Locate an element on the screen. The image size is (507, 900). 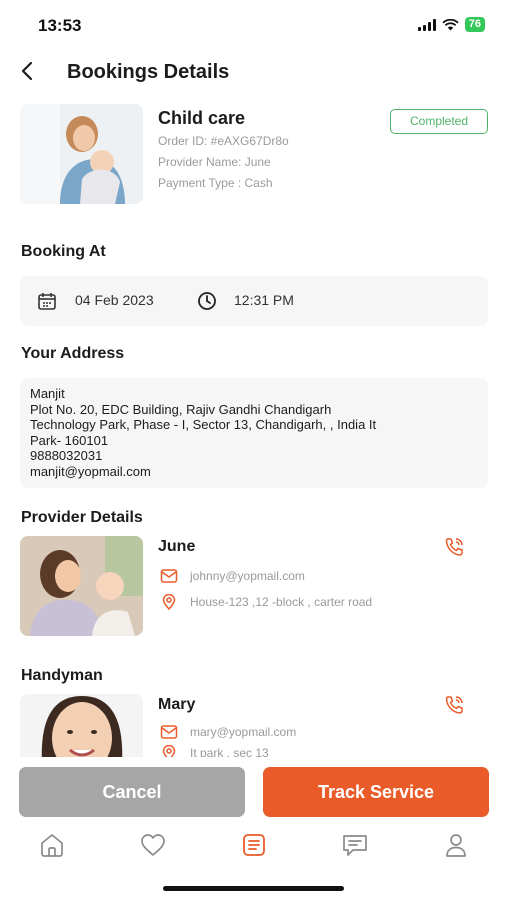
clock-icon is located at coordinates (207, 301).